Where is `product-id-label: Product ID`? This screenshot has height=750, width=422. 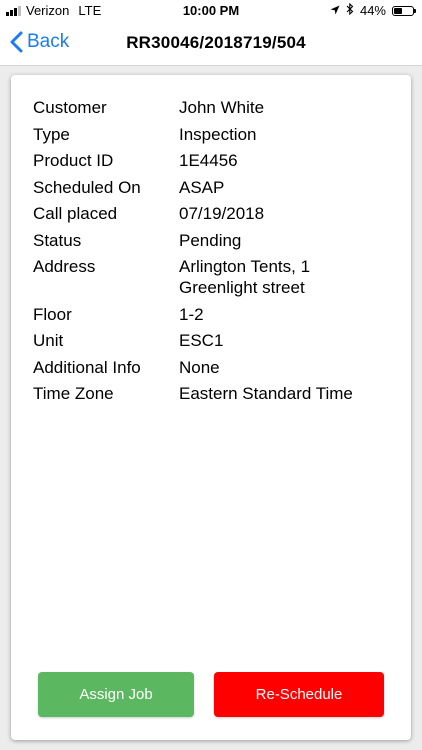
product-id-label: Product ID is located at coordinates (73, 160).